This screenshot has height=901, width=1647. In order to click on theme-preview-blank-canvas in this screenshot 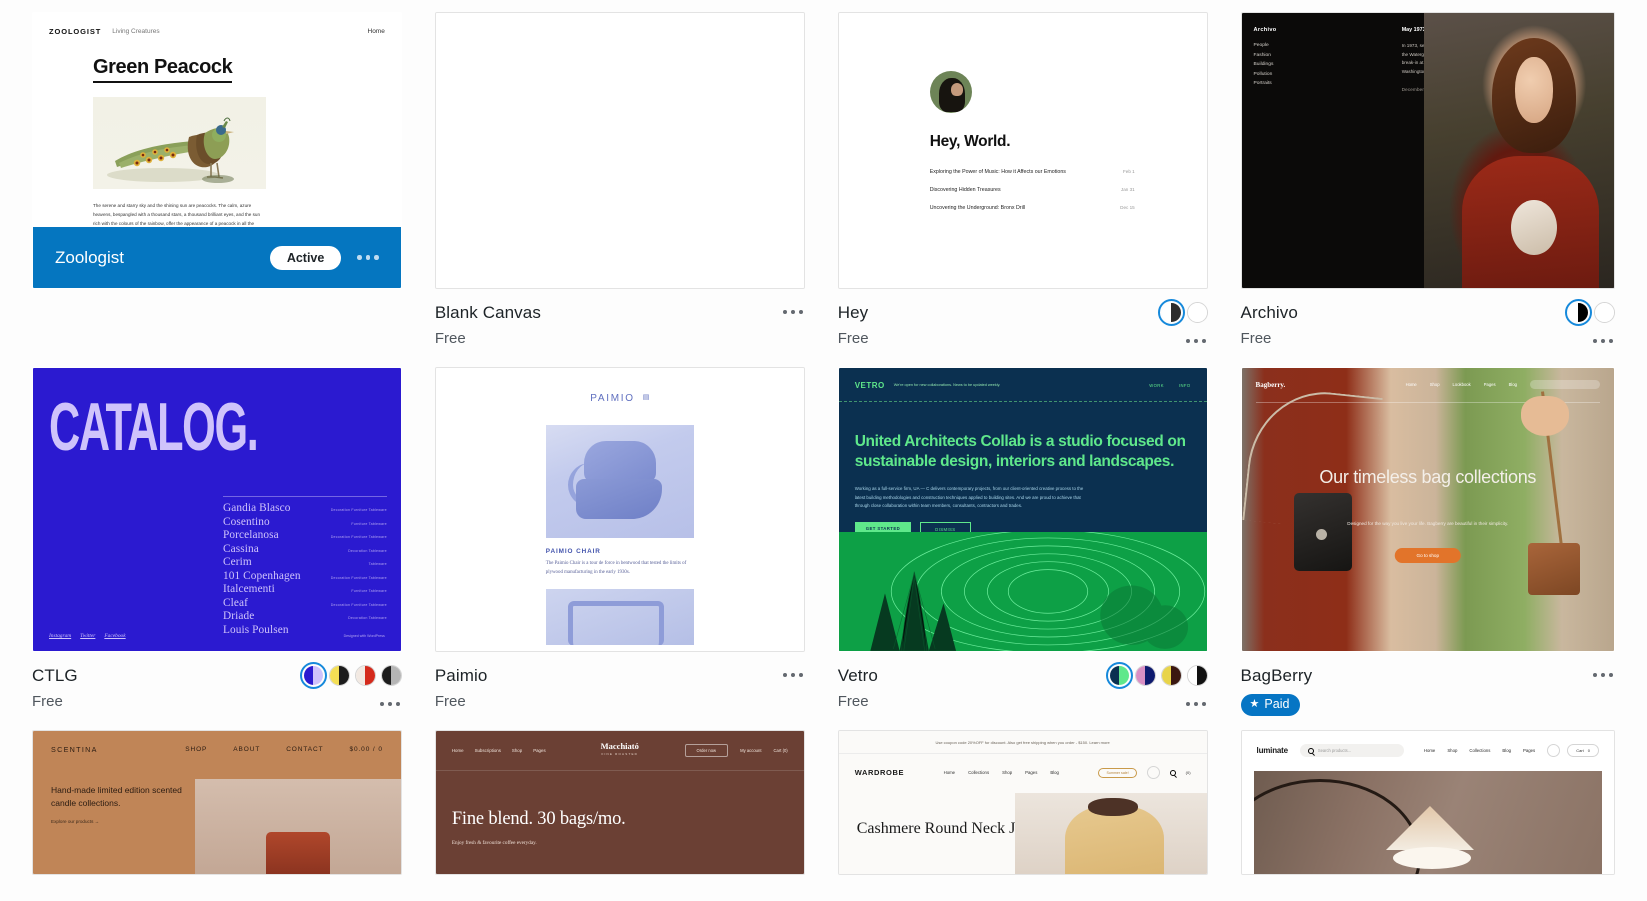, I will do `click(619, 150)`.